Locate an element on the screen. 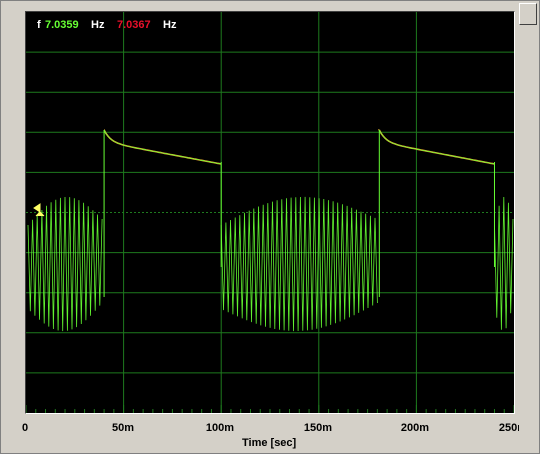 Image resolution: width=540 pixels, height=454 pixels. frequency-label: f is located at coordinates (39, 25).